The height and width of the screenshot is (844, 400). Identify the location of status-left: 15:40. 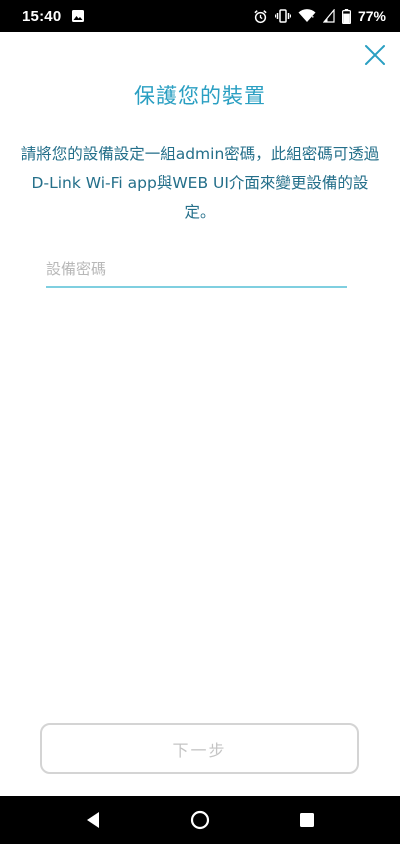
(53, 16).